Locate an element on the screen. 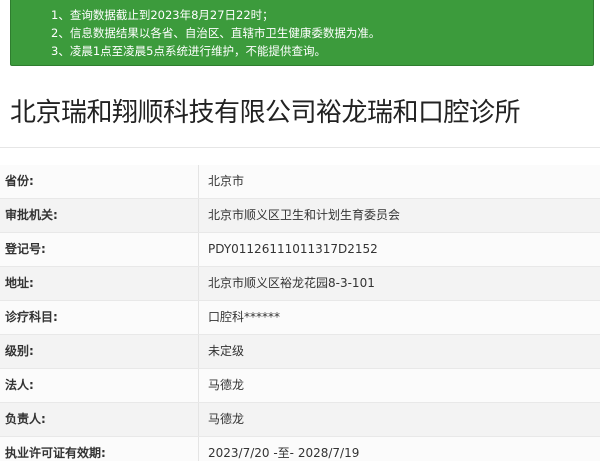  clinic-title: 北京瑞和翔顺科技有限公司裕龙瑞和口腔诊所 is located at coordinates (265, 113).